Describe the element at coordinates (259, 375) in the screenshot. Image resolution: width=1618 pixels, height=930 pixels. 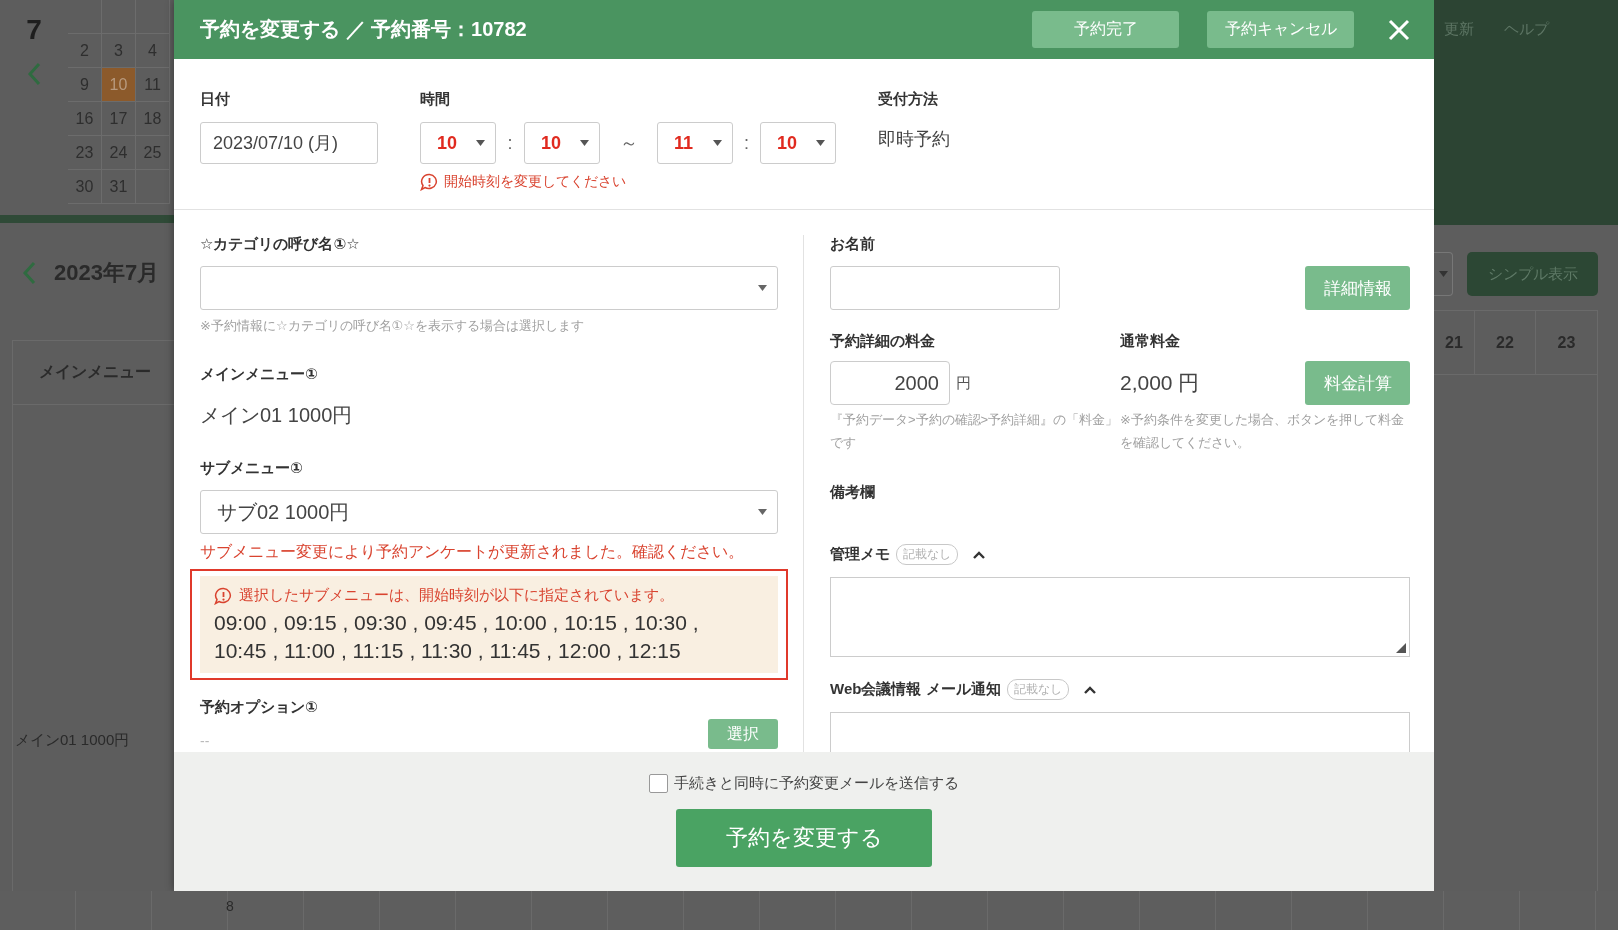
I see `field-label: メインメニュー①` at that location.